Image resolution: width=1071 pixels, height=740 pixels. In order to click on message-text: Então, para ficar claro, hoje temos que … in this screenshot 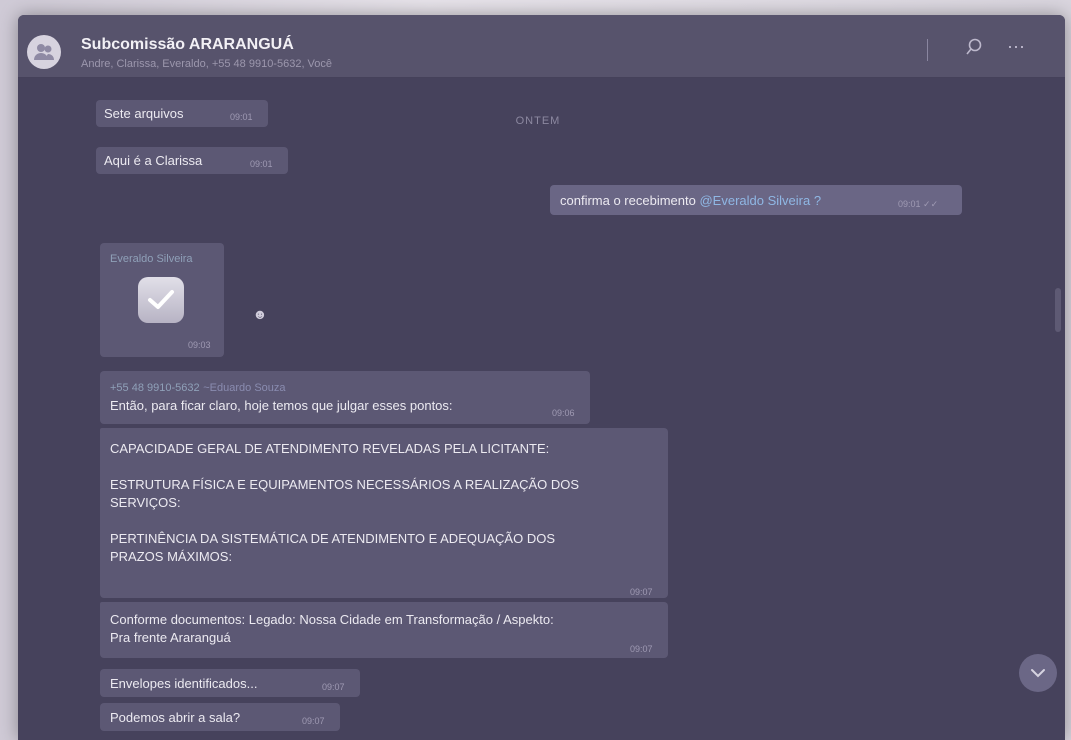, I will do `click(281, 405)`.